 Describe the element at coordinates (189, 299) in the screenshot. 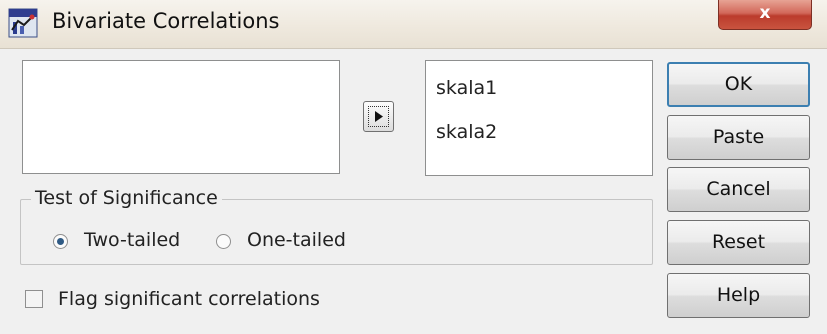

I see `flag-significant-label: Flag significant correlations` at that location.